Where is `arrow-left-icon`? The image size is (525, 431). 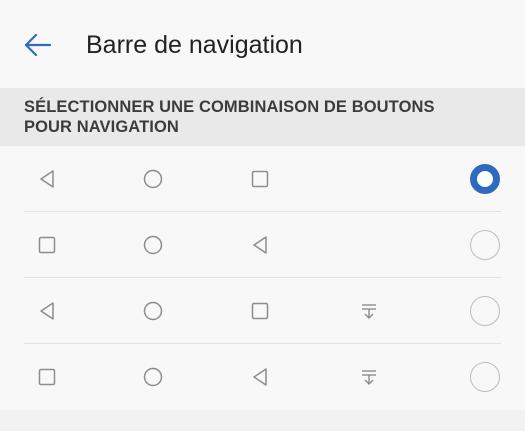
arrow-left-icon is located at coordinates (38, 45).